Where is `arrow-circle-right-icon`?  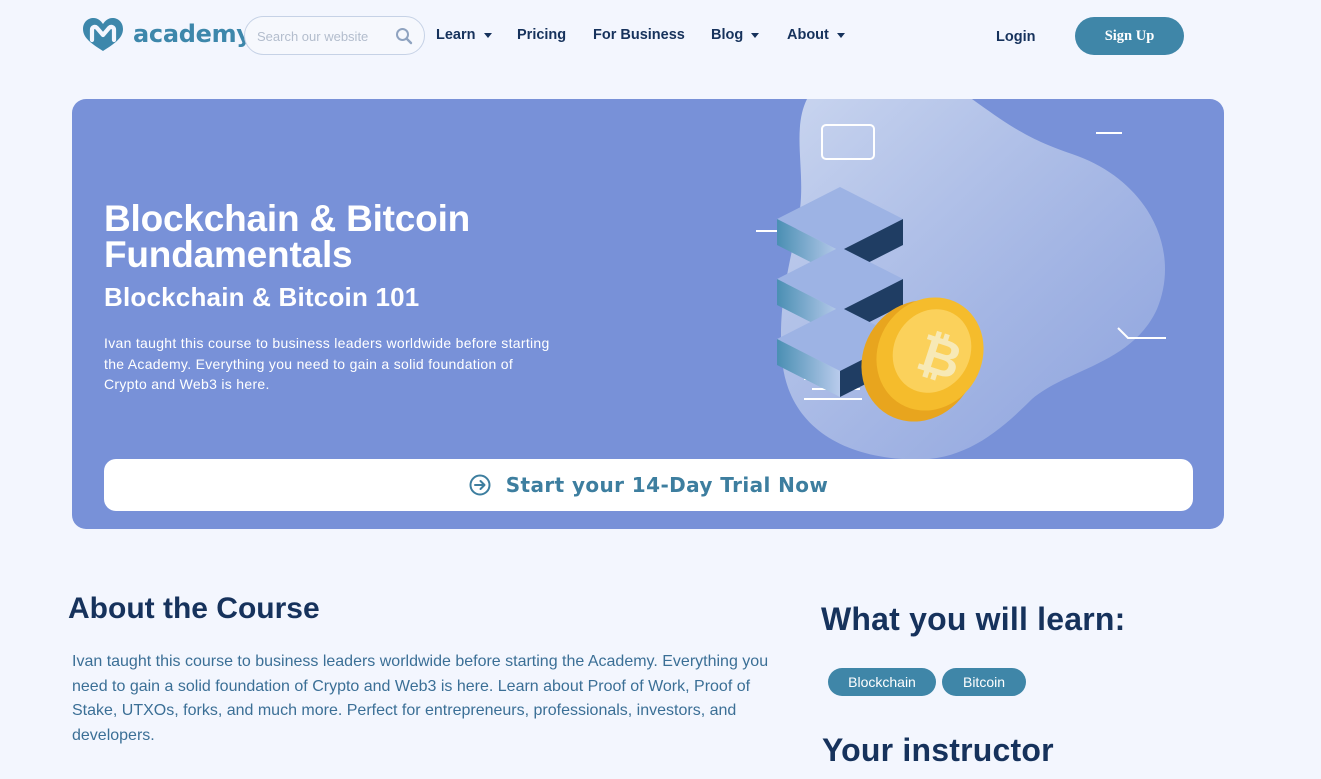
arrow-circle-right-icon is located at coordinates (480, 485).